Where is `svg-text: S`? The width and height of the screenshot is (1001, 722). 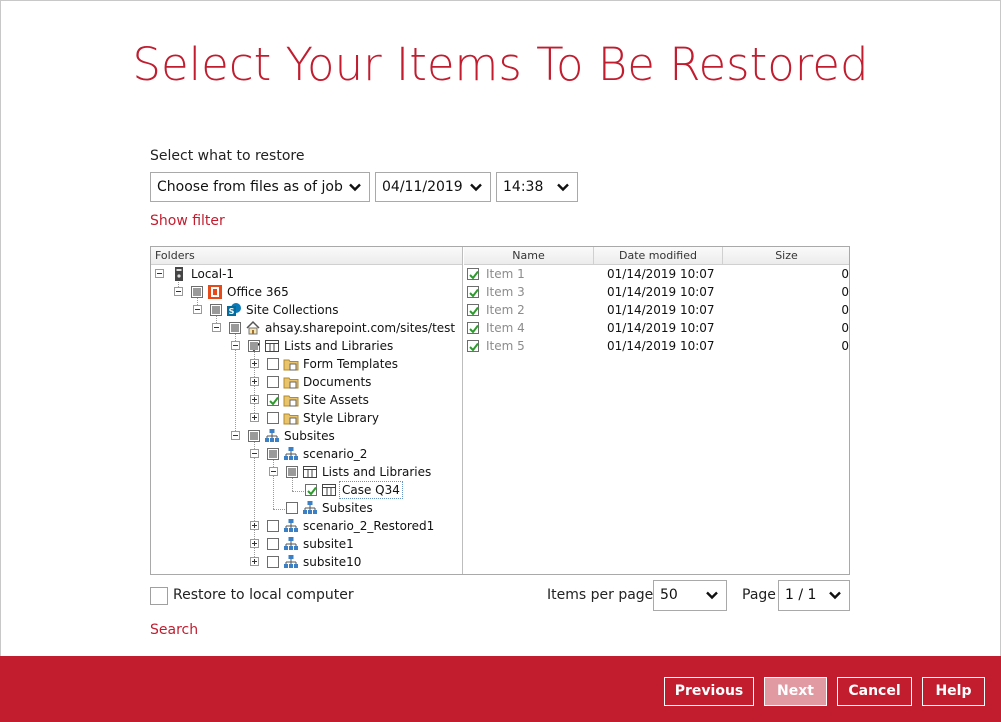 svg-text: S is located at coordinates (232, 311).